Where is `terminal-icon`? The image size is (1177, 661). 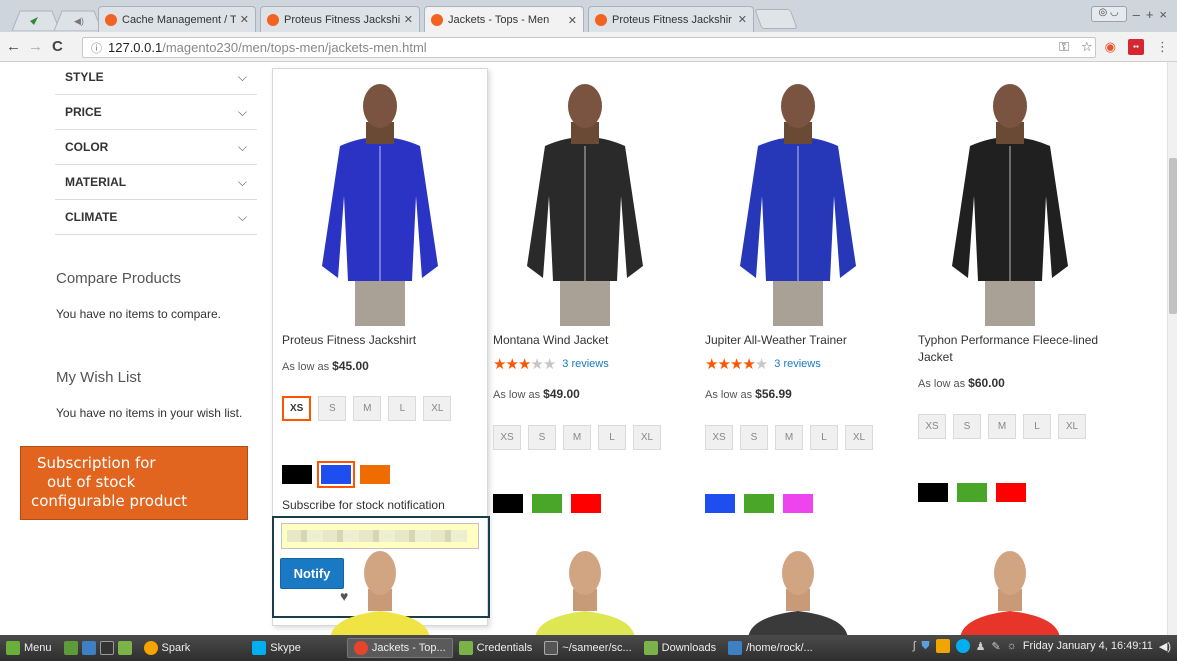
terminal-icon is located at coordinates (106, 648).